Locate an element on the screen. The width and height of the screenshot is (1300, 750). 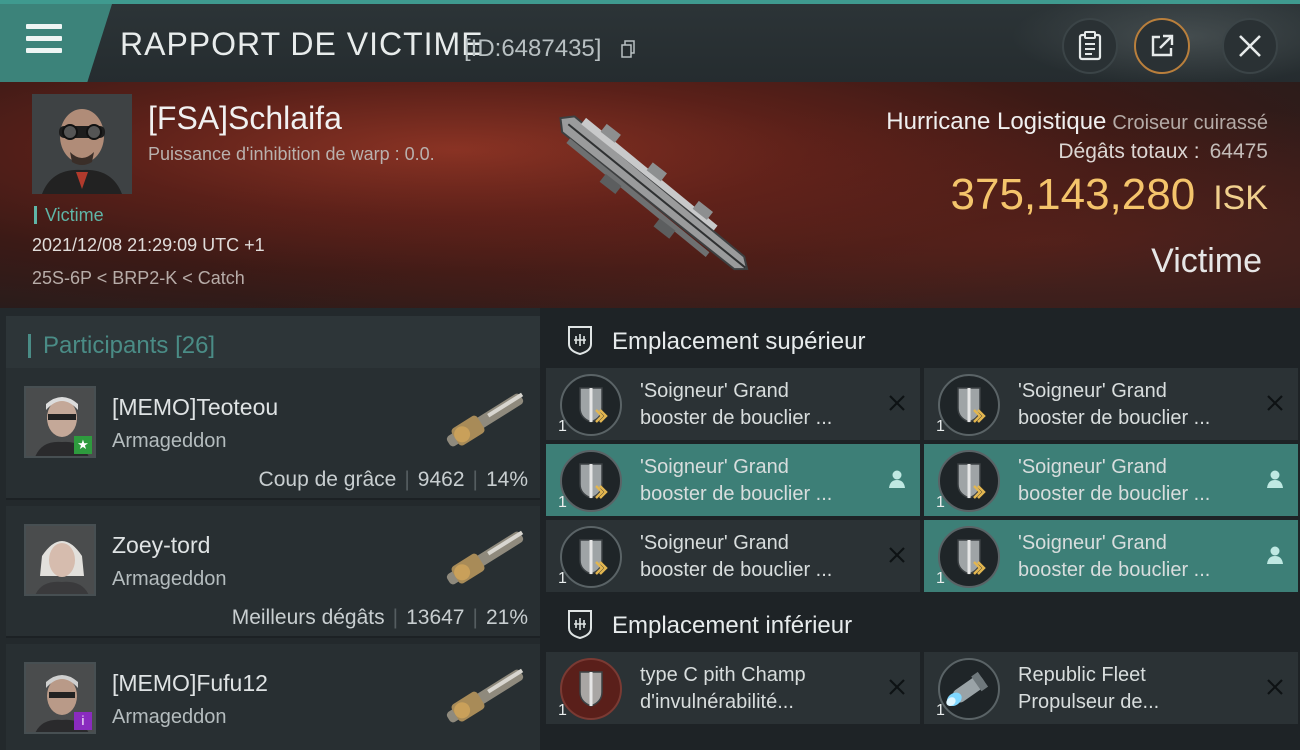
close-icon is located at coordinates (1250, 46).